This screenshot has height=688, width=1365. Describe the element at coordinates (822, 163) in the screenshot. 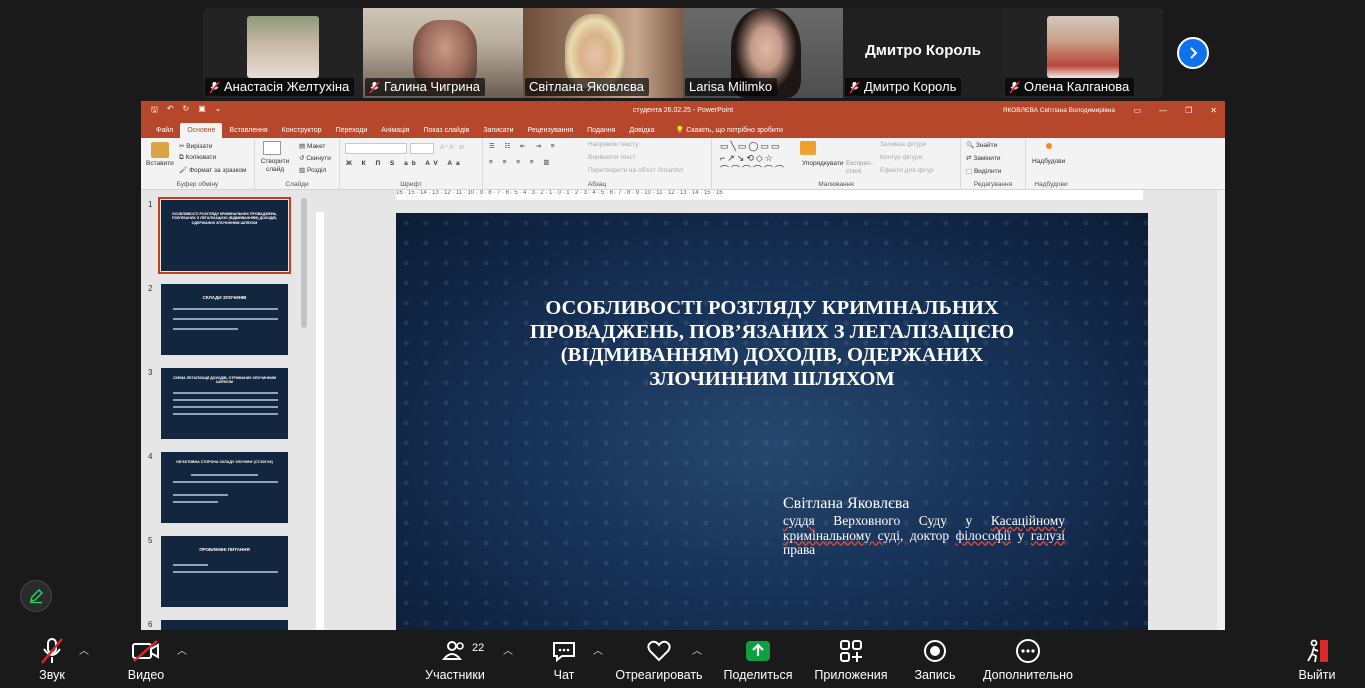

I see `arrange-button: Упорядкувати` at that location.